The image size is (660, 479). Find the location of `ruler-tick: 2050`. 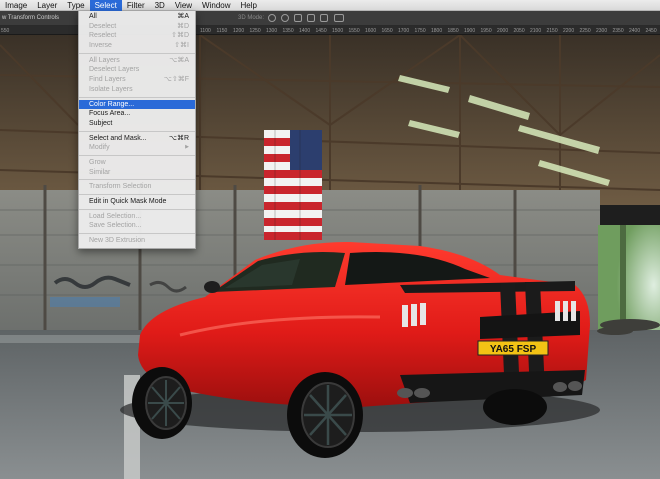

ruler-tick: 2050 is located at coordinates (519, 31).